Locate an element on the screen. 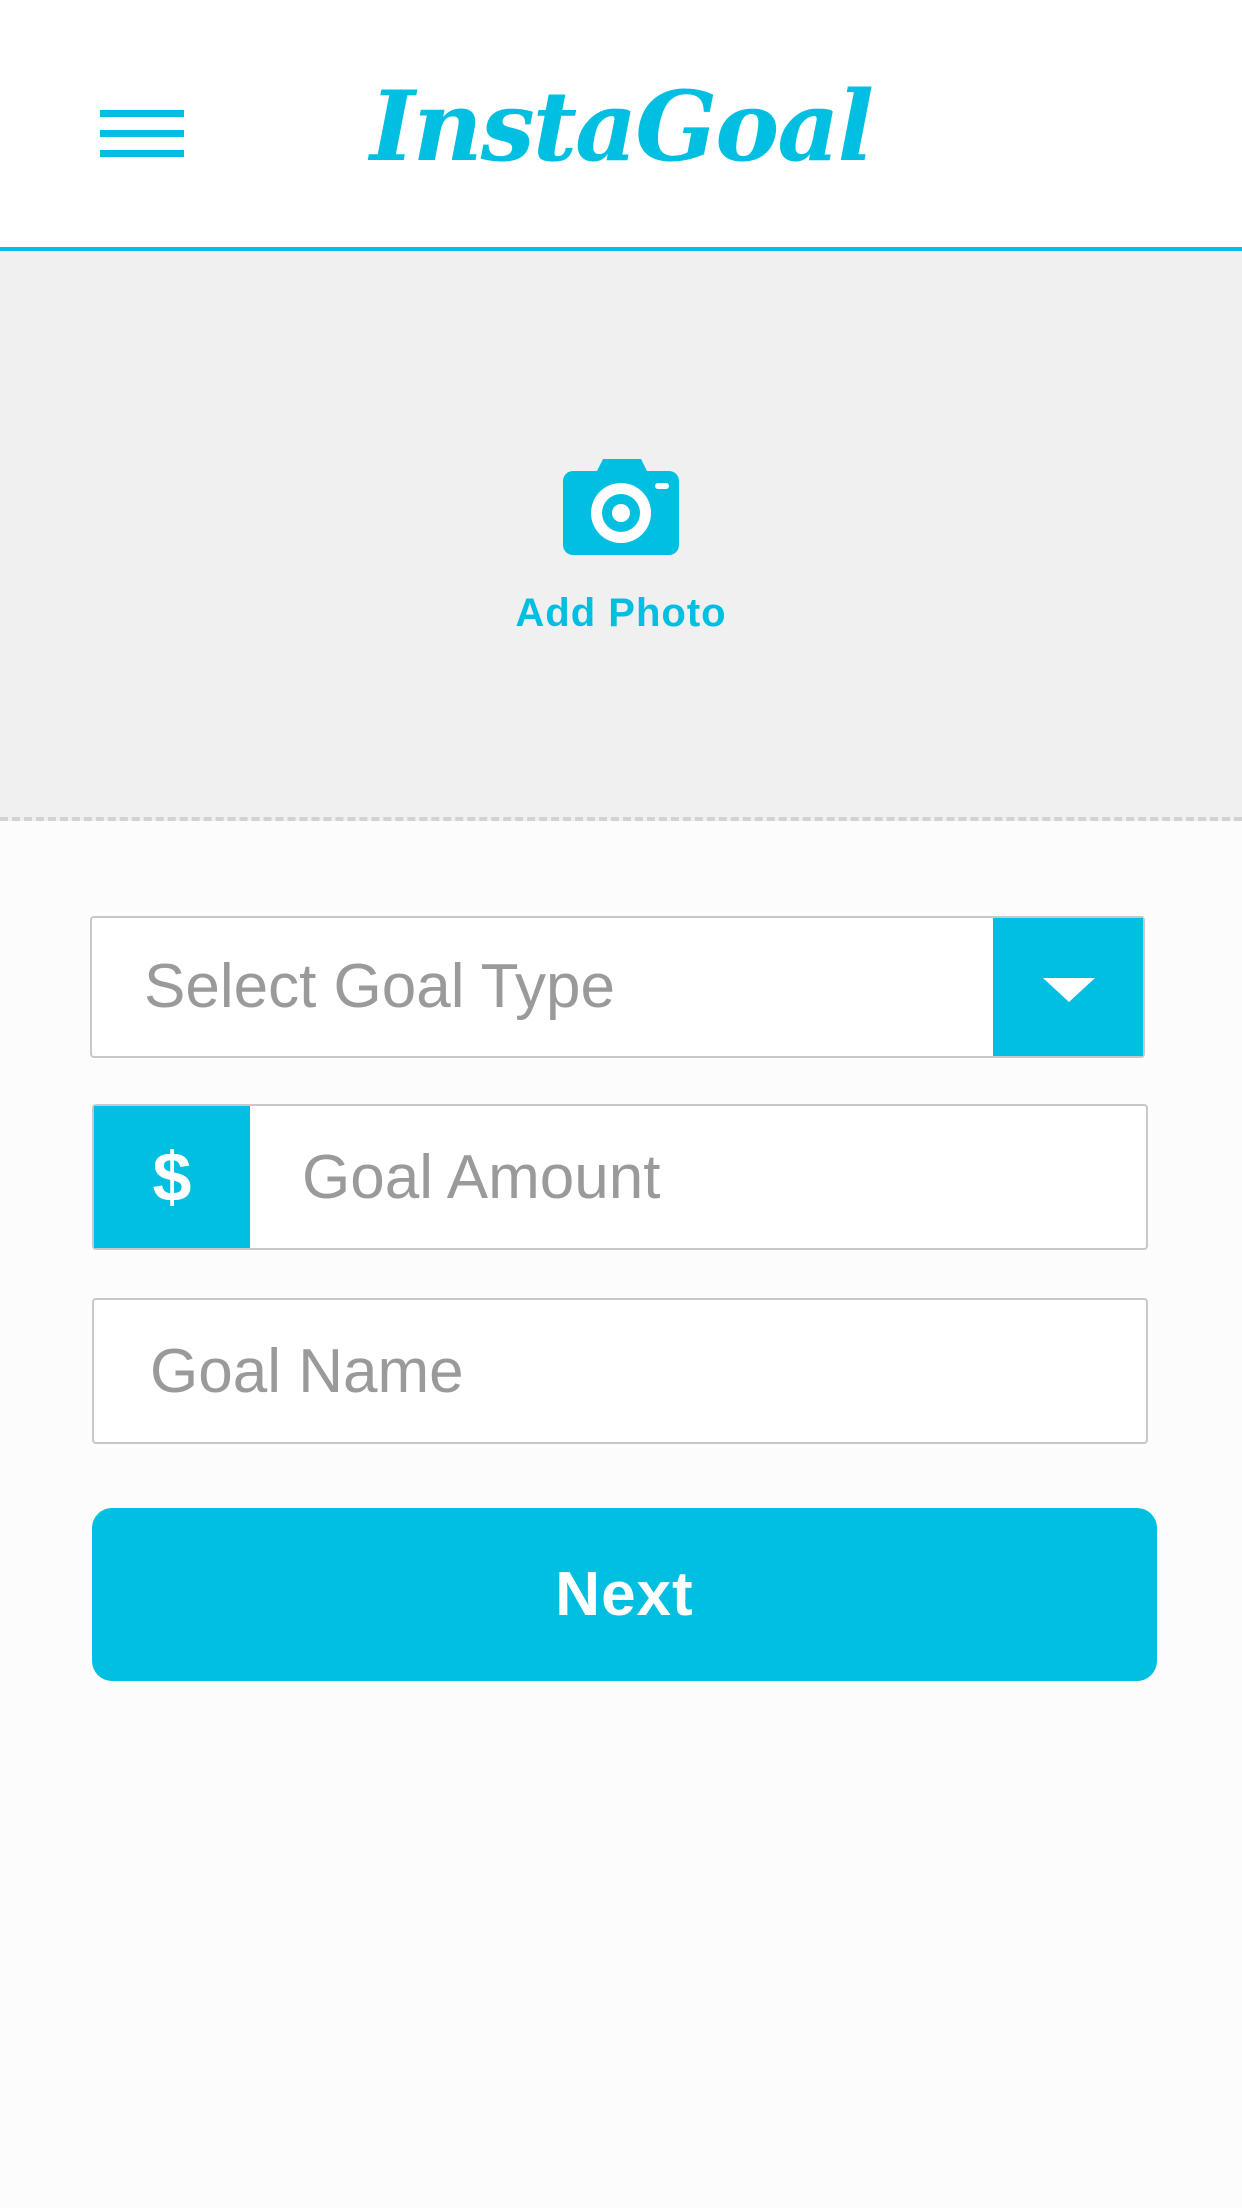 The height and width of the screenshot is (2208, 1242). chevron-down-icon is located at coordinates (1069, 990).